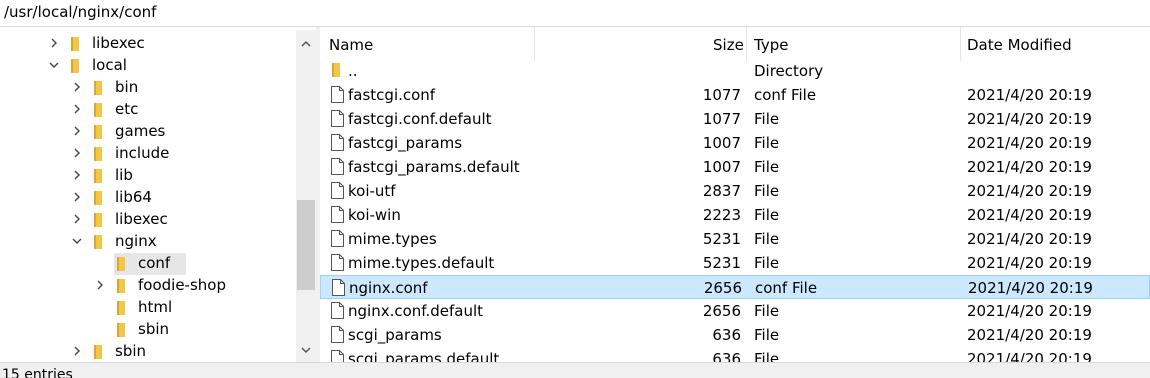 This screenshot has width=1150, height=378. Describe the element at coordinates (392, 239) in the screenshot. I see `file-name: mime.types` at that location.